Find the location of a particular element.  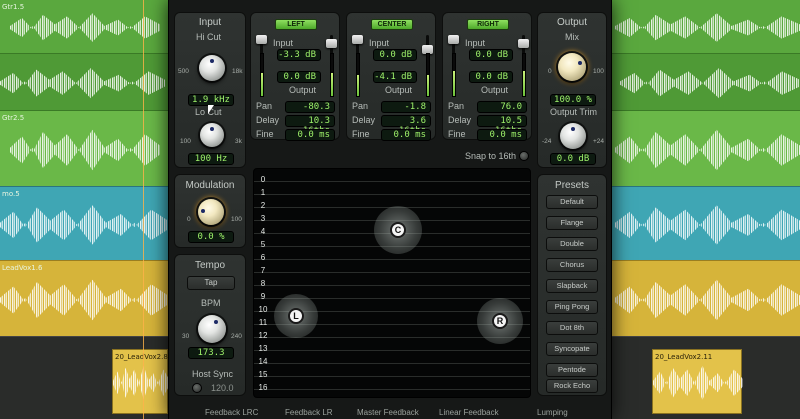

host-sync-toggle is located at coordinates (197, 388).